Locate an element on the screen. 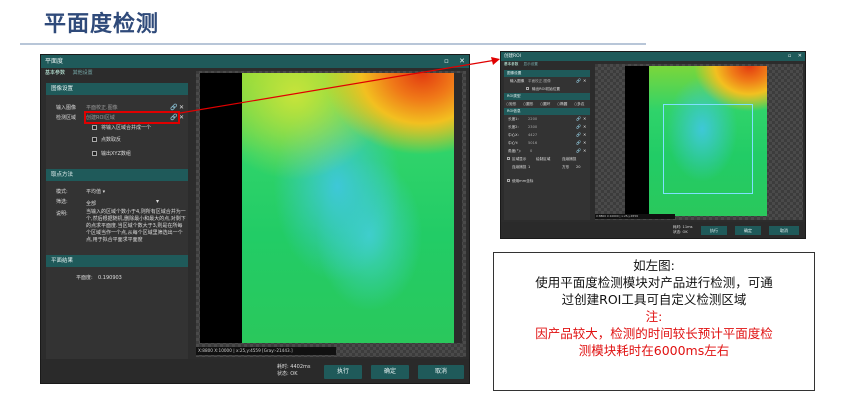 This screenshot has height=400, width=856. roi-field-row: 中心Y: 5016 🔗 ✕ is located at coordinates (547, 143).